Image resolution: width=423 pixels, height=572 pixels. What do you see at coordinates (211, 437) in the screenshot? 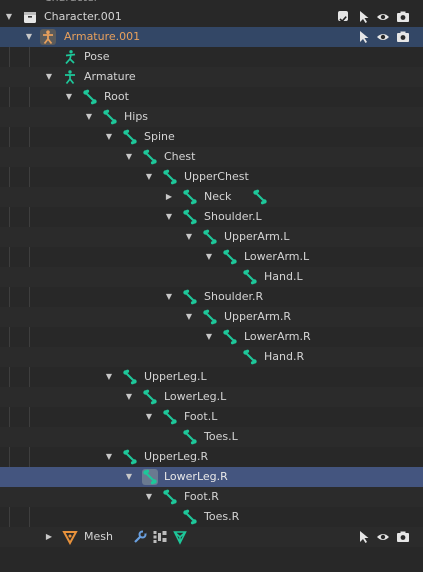
I see `outliner-row-bone-toes-l: Toes.L` at bounding box center [211, 437].